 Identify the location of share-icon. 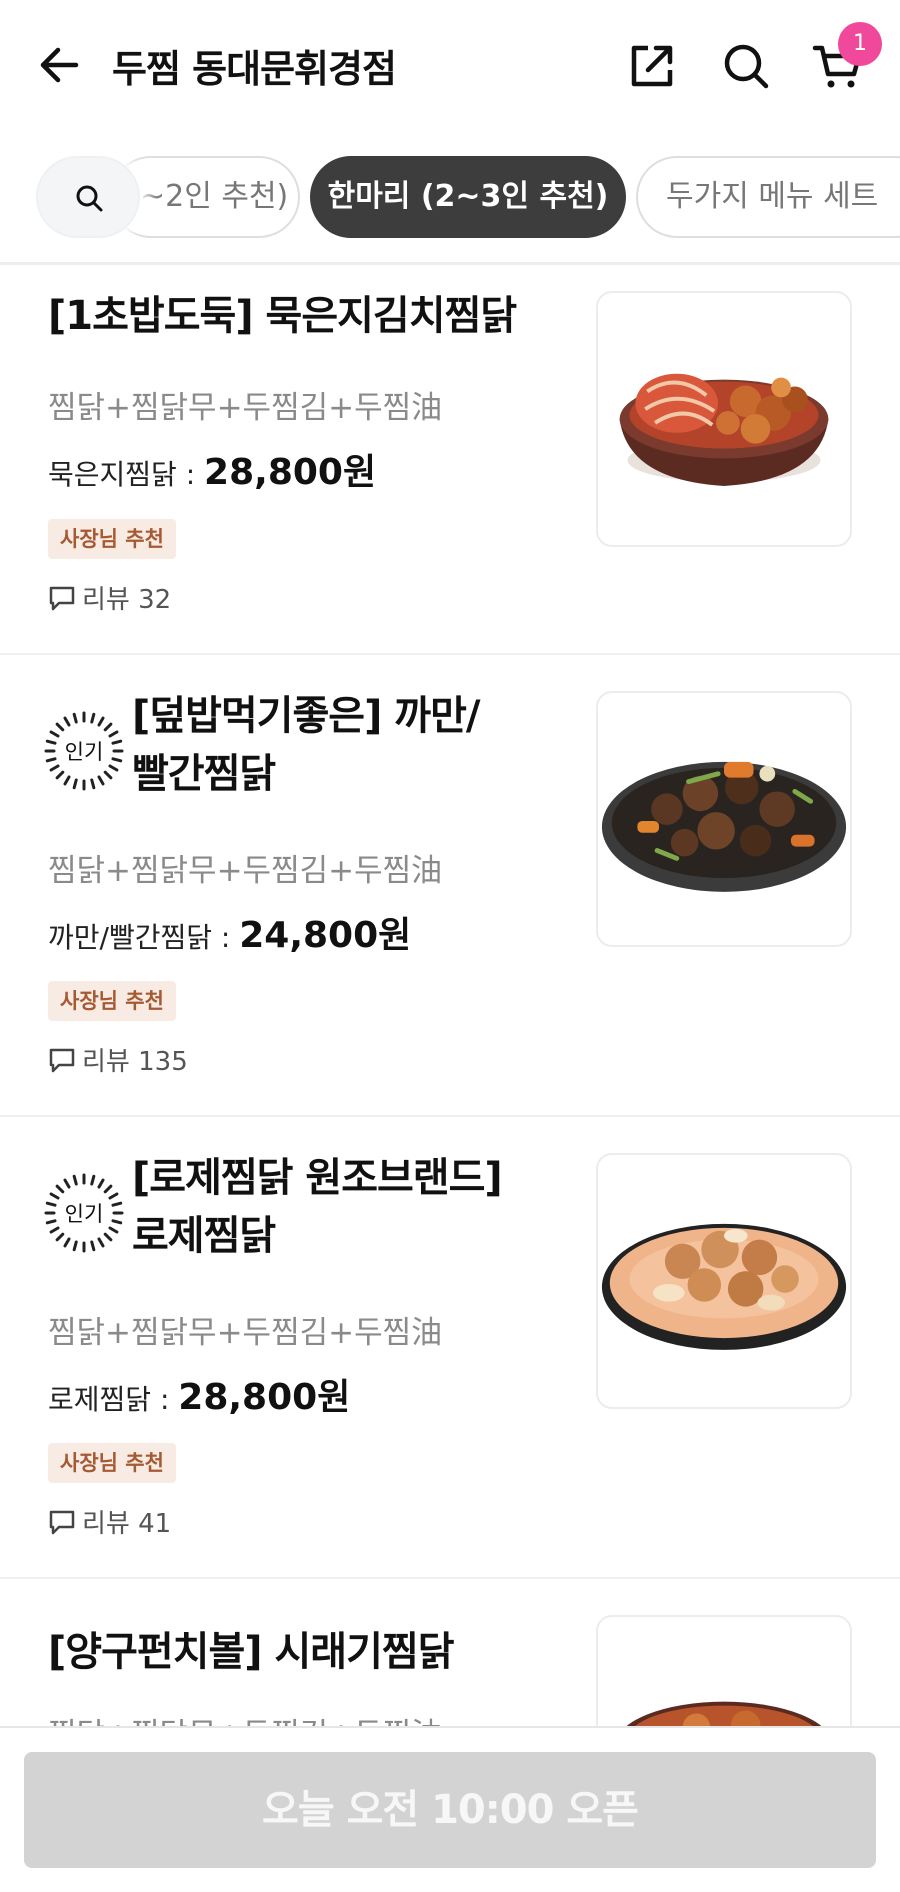
(652, 66).